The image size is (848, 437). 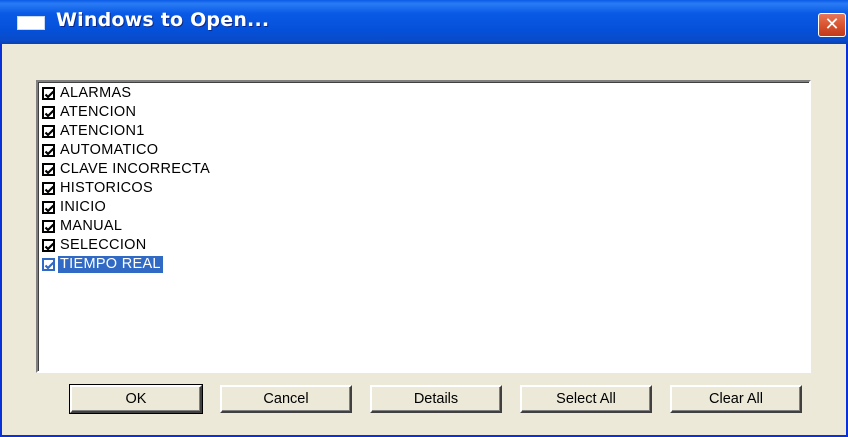 What do you see at coordinates (91, 225) in the screenshot?
I see `list-item-label: MANUAL` at bounding box center [91, 225].